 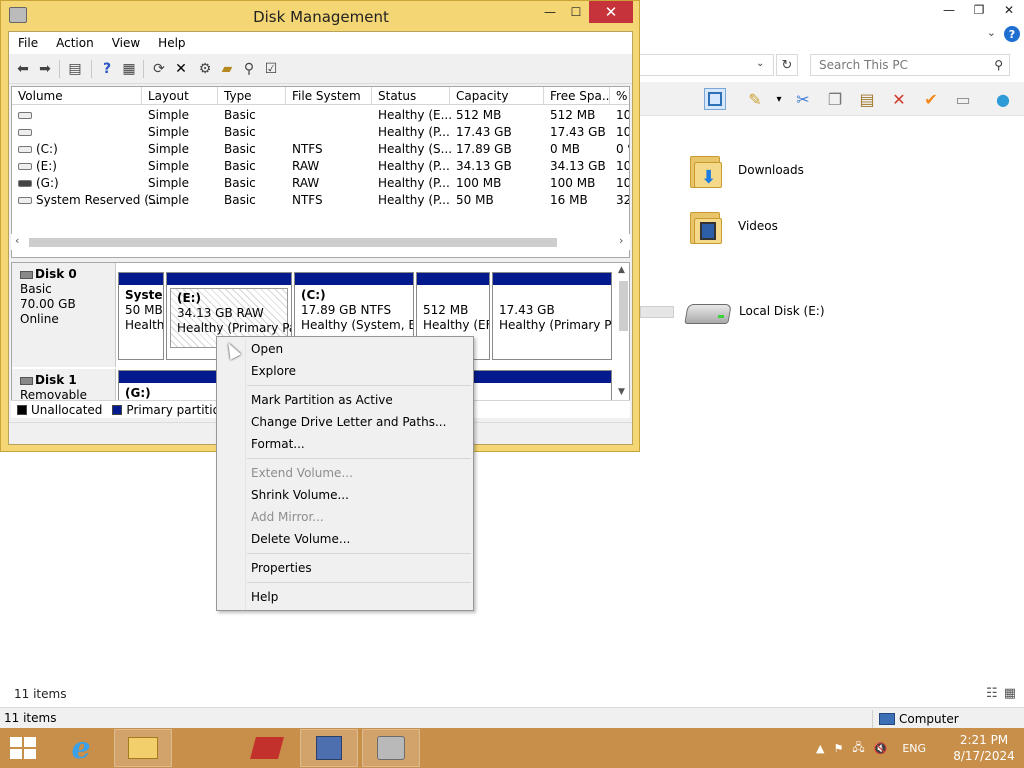 What do you see at coordinates (838, 748) in the screenshot?
I see `action-center-flag-icon: ⚑` at bounding box center [838, 748].